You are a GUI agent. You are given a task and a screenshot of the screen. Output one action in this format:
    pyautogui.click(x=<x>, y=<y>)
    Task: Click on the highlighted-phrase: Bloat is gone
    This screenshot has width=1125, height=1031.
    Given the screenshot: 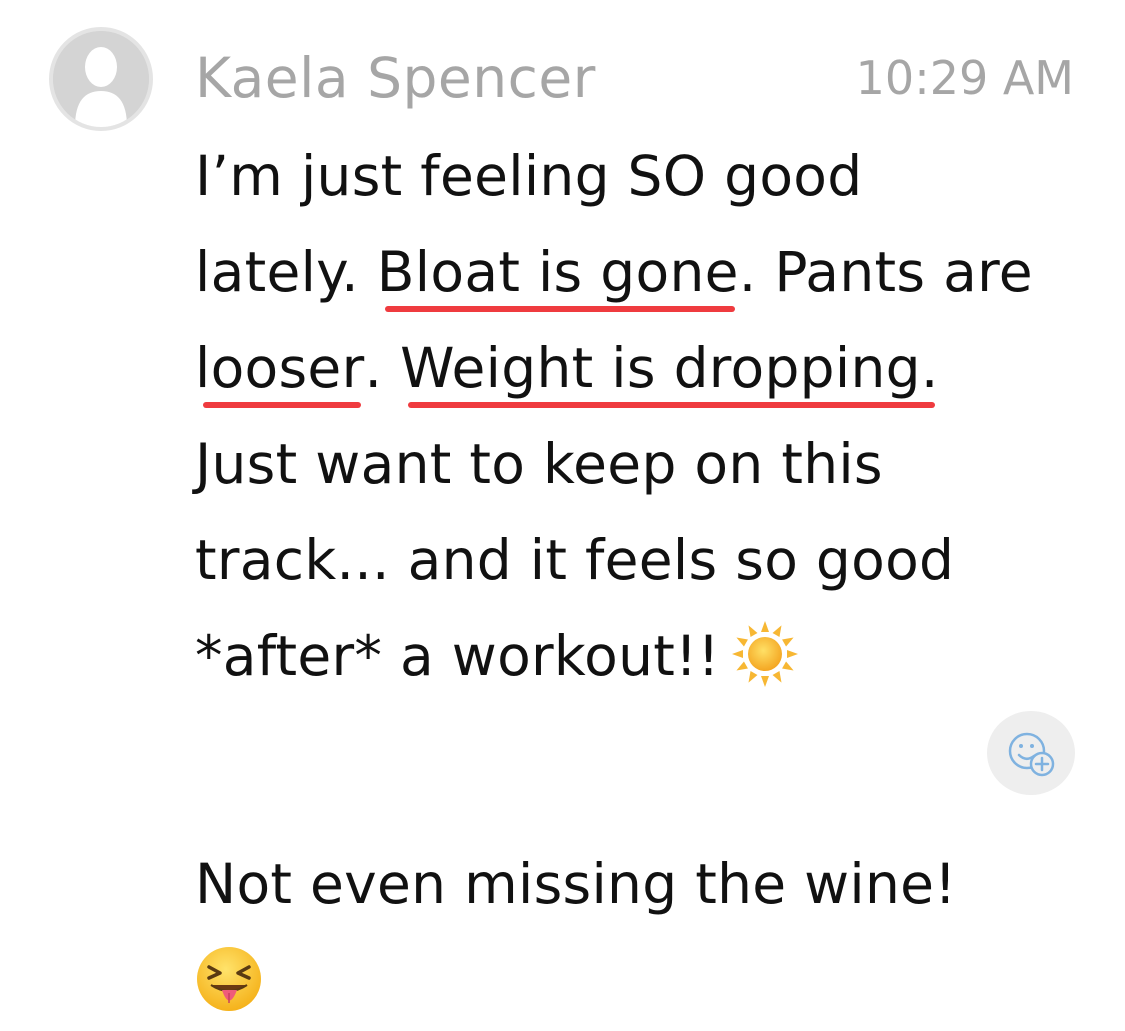 What is the action you would take?
    pyautogui.click(x=558, y=272)
    